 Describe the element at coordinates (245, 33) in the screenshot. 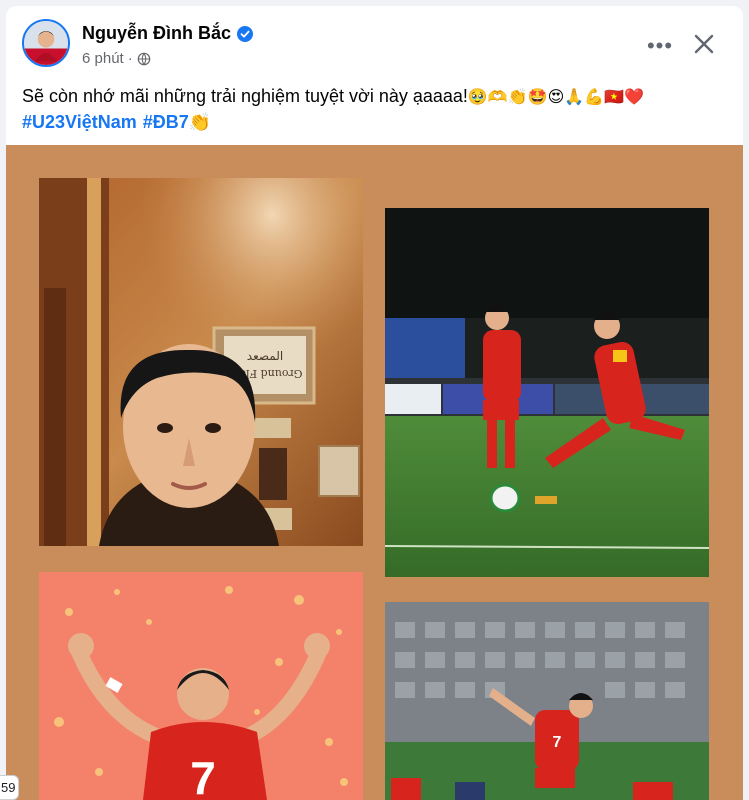

I see `verified-badge-icon` at that location.